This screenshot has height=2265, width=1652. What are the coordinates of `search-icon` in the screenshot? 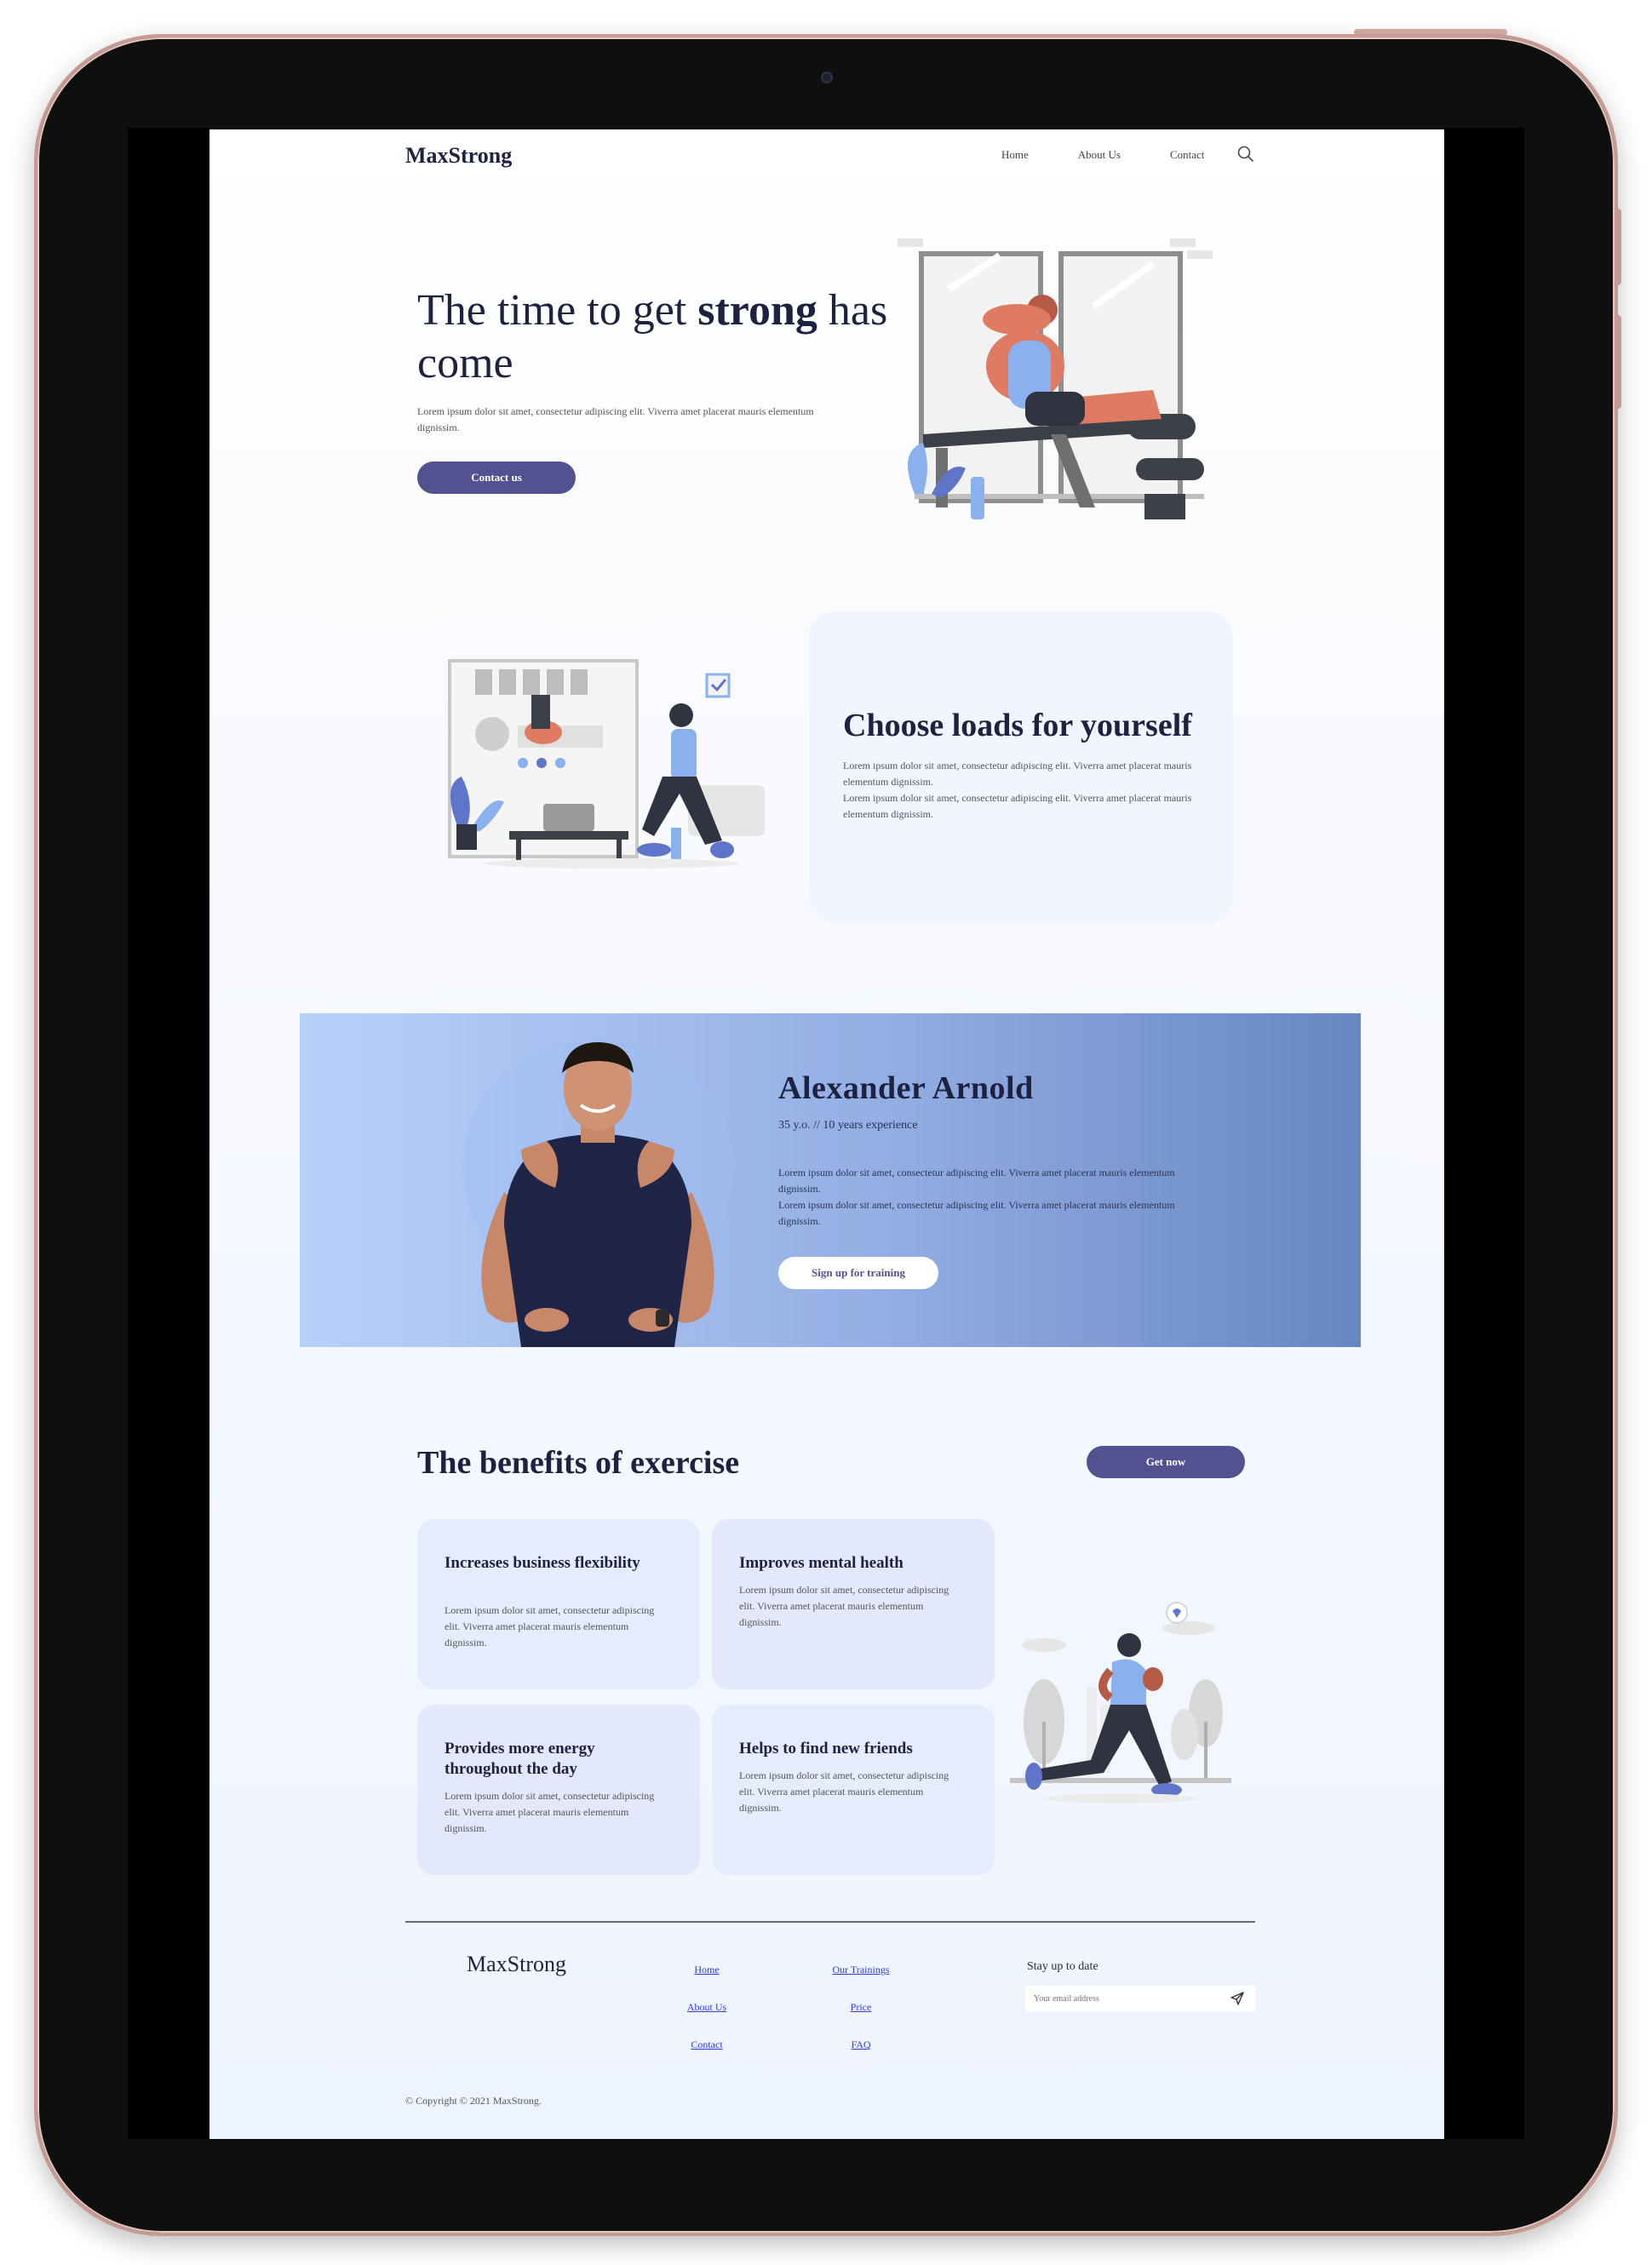 It's located at (1245, 154).